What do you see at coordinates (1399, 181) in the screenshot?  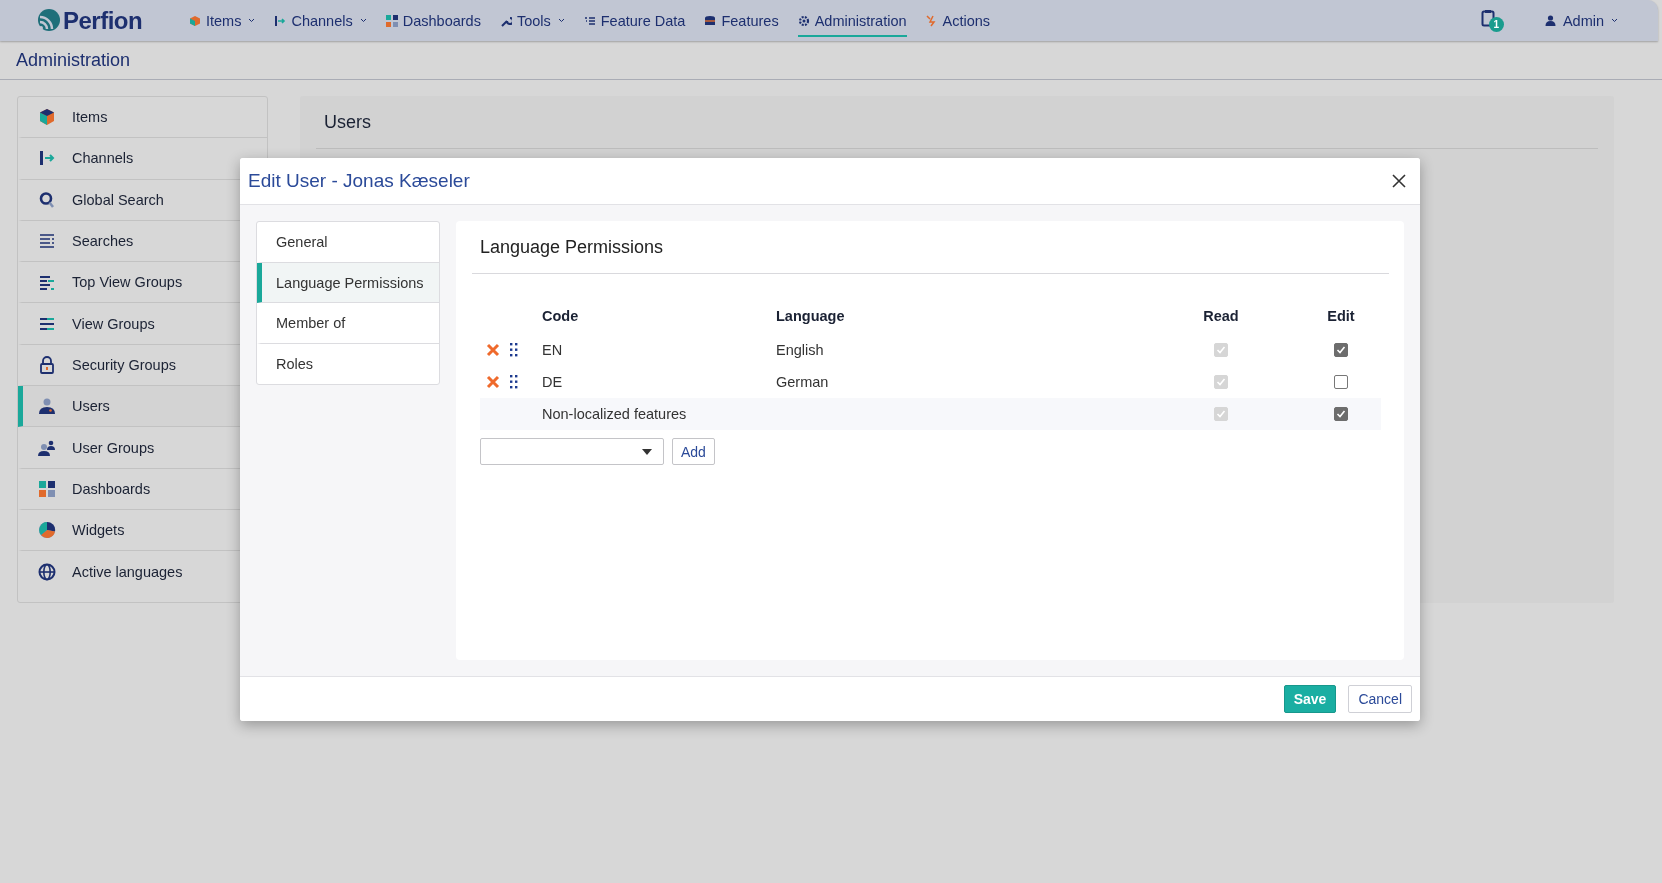 I see `close-icon` at bounding box center [1399, 181].